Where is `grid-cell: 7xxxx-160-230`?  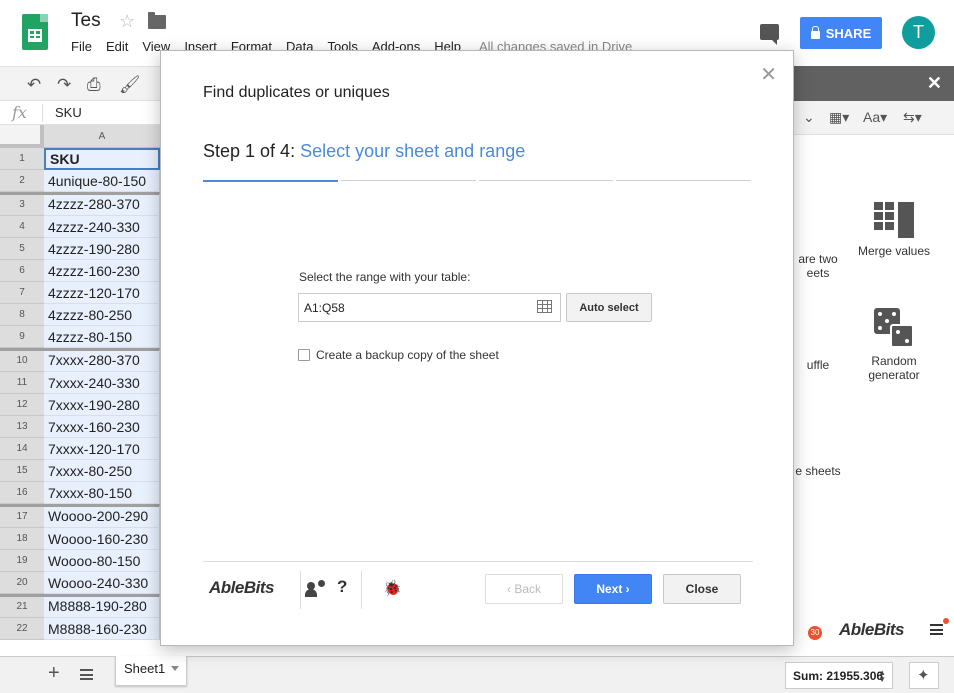
grid-cell: 7xxxx-160-230 is located at coordinates (102, 427).